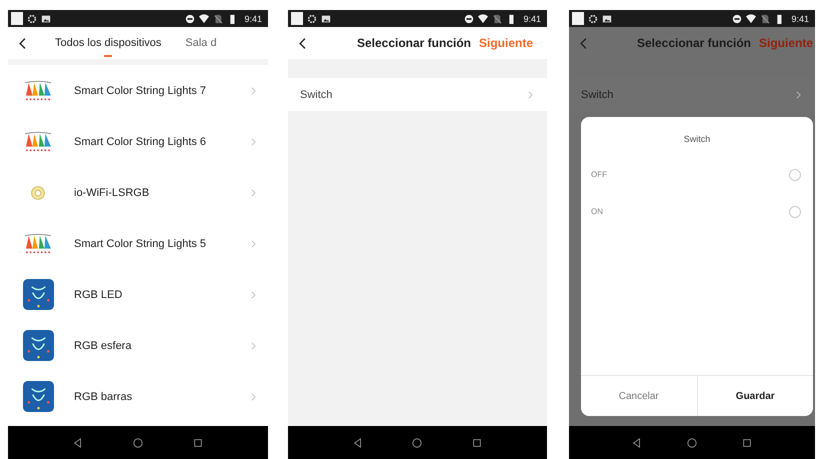 Image resolution: width=820 pixels, height=459 pixels. Describe the element at coordinates (141, 90) in the screenshot. I see `device-name: Smart Color String Lights 7` at that location.